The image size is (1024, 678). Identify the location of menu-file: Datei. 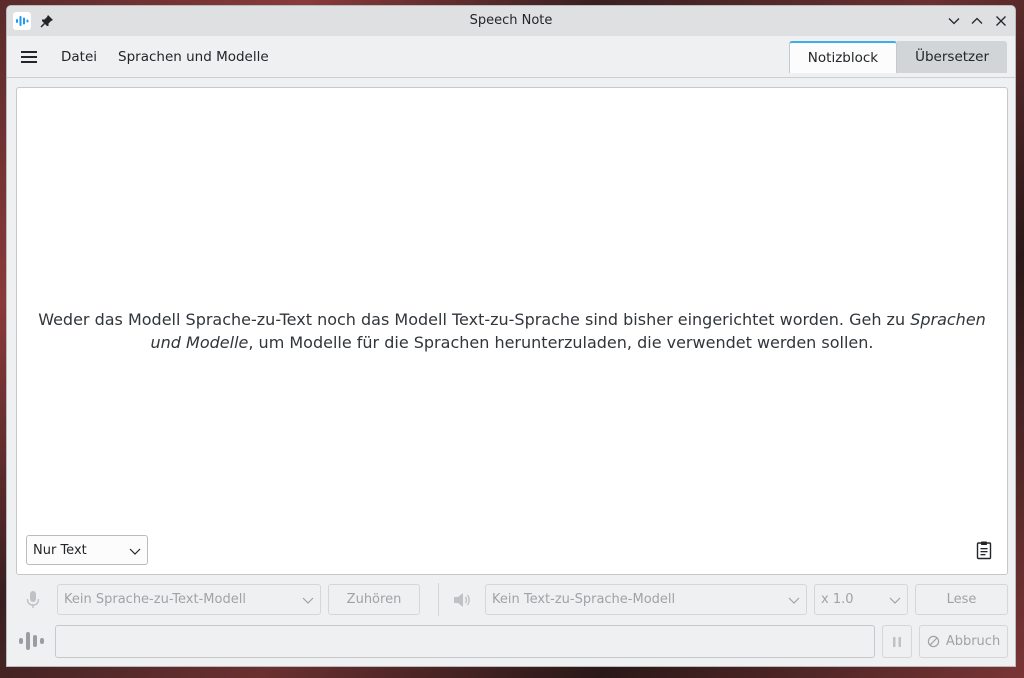
(79, 57).